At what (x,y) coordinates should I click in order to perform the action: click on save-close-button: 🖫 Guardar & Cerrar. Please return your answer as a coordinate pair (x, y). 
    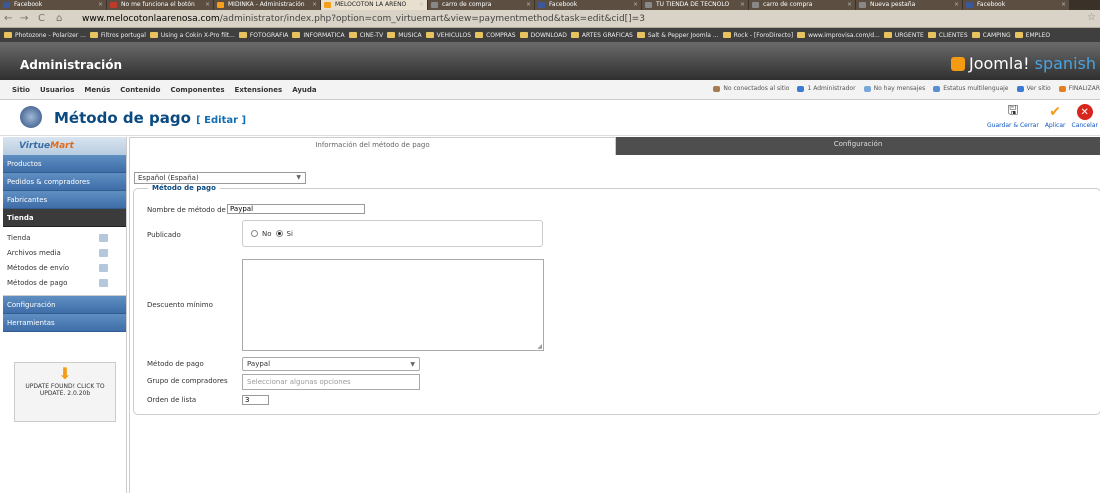
    Looking at the image, I should click on (1013, 116).